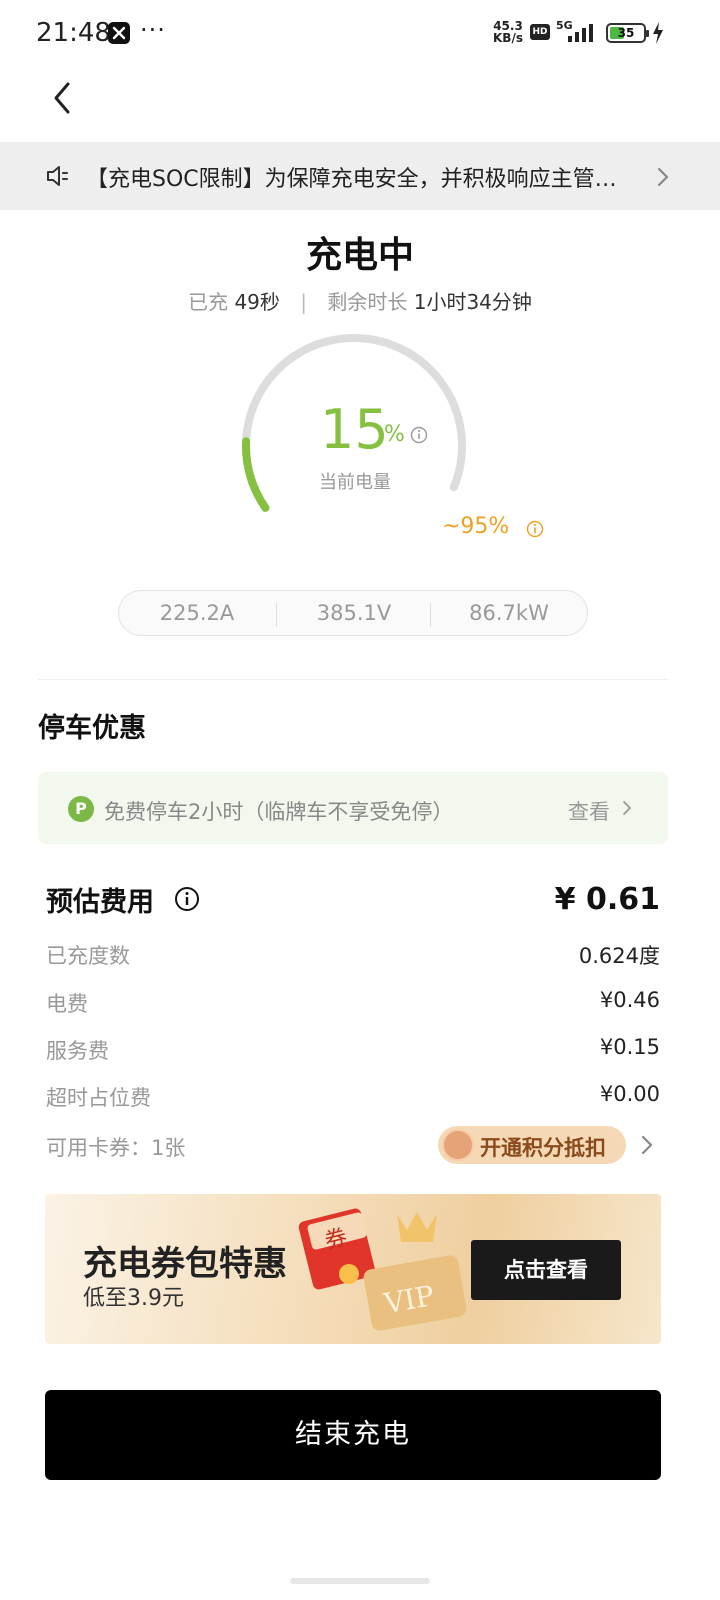 The width and height of the screenshot is (720, 1600). I want to click on info-icon, so click(419, 435).